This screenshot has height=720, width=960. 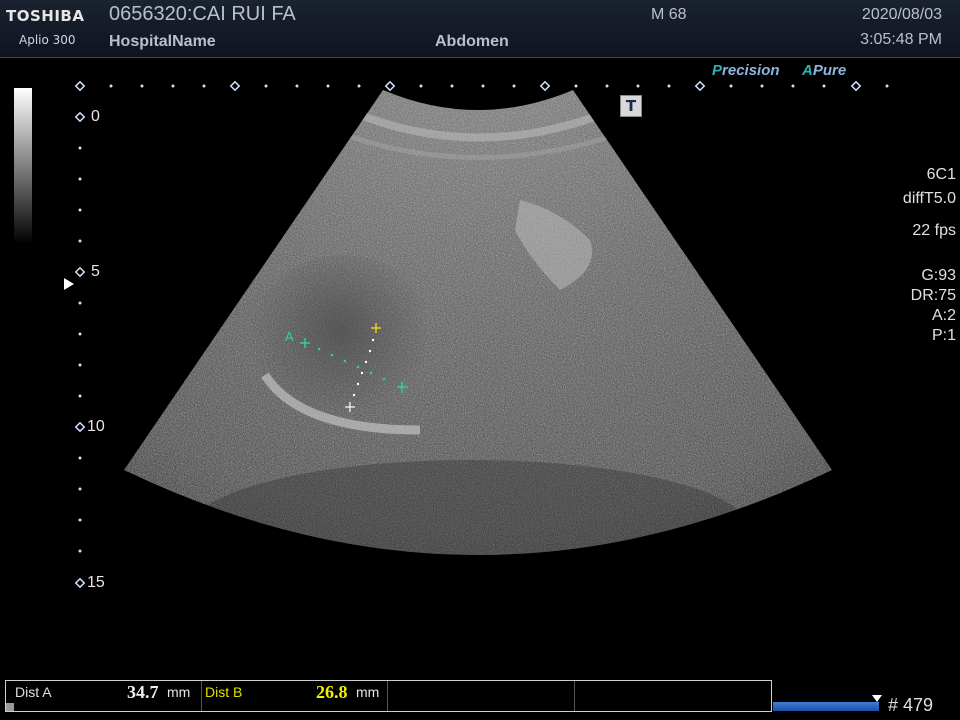 What do you see at coordinates (332, 692) in the screenshot?
I see `measurement-value: 26.8` at bounding box center [332, 692].